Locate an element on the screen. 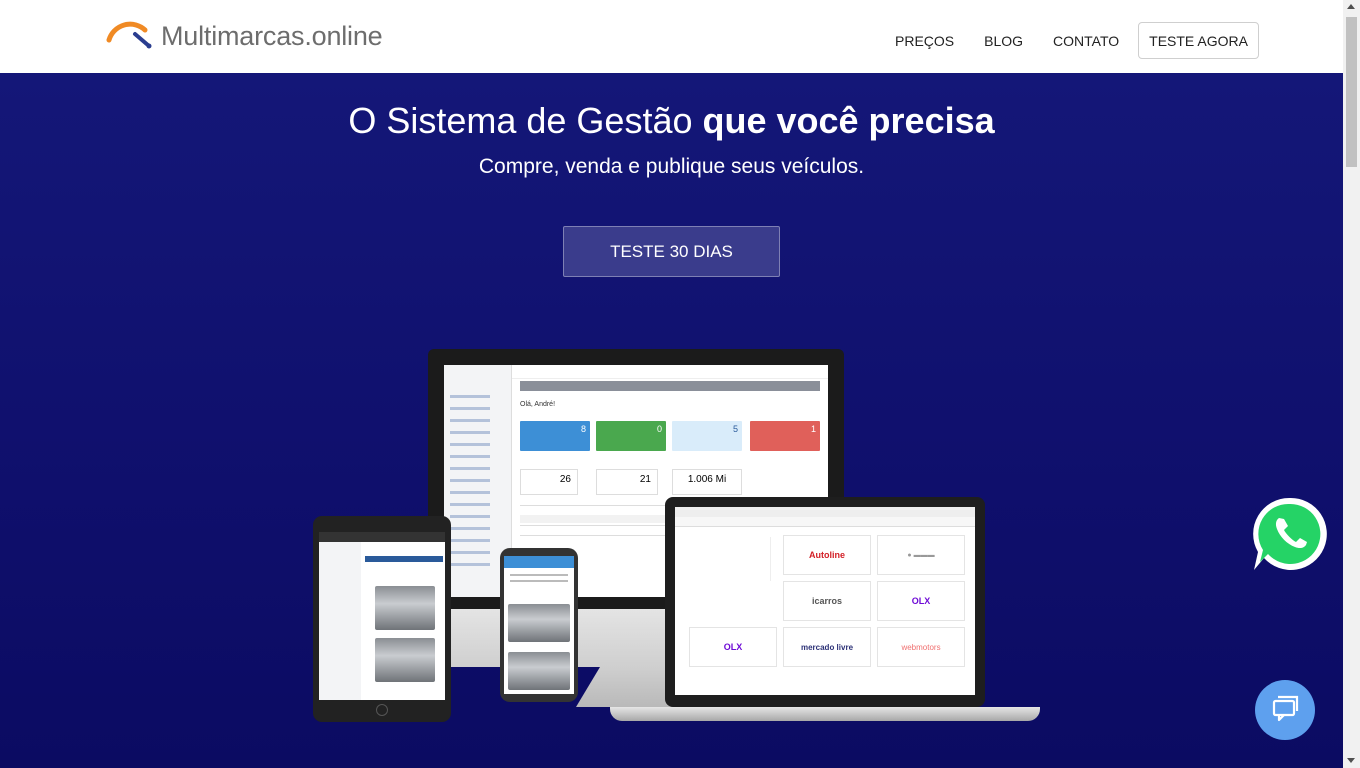  try-now-button: TESTE AGORA is located at coordinates (1198, 40).